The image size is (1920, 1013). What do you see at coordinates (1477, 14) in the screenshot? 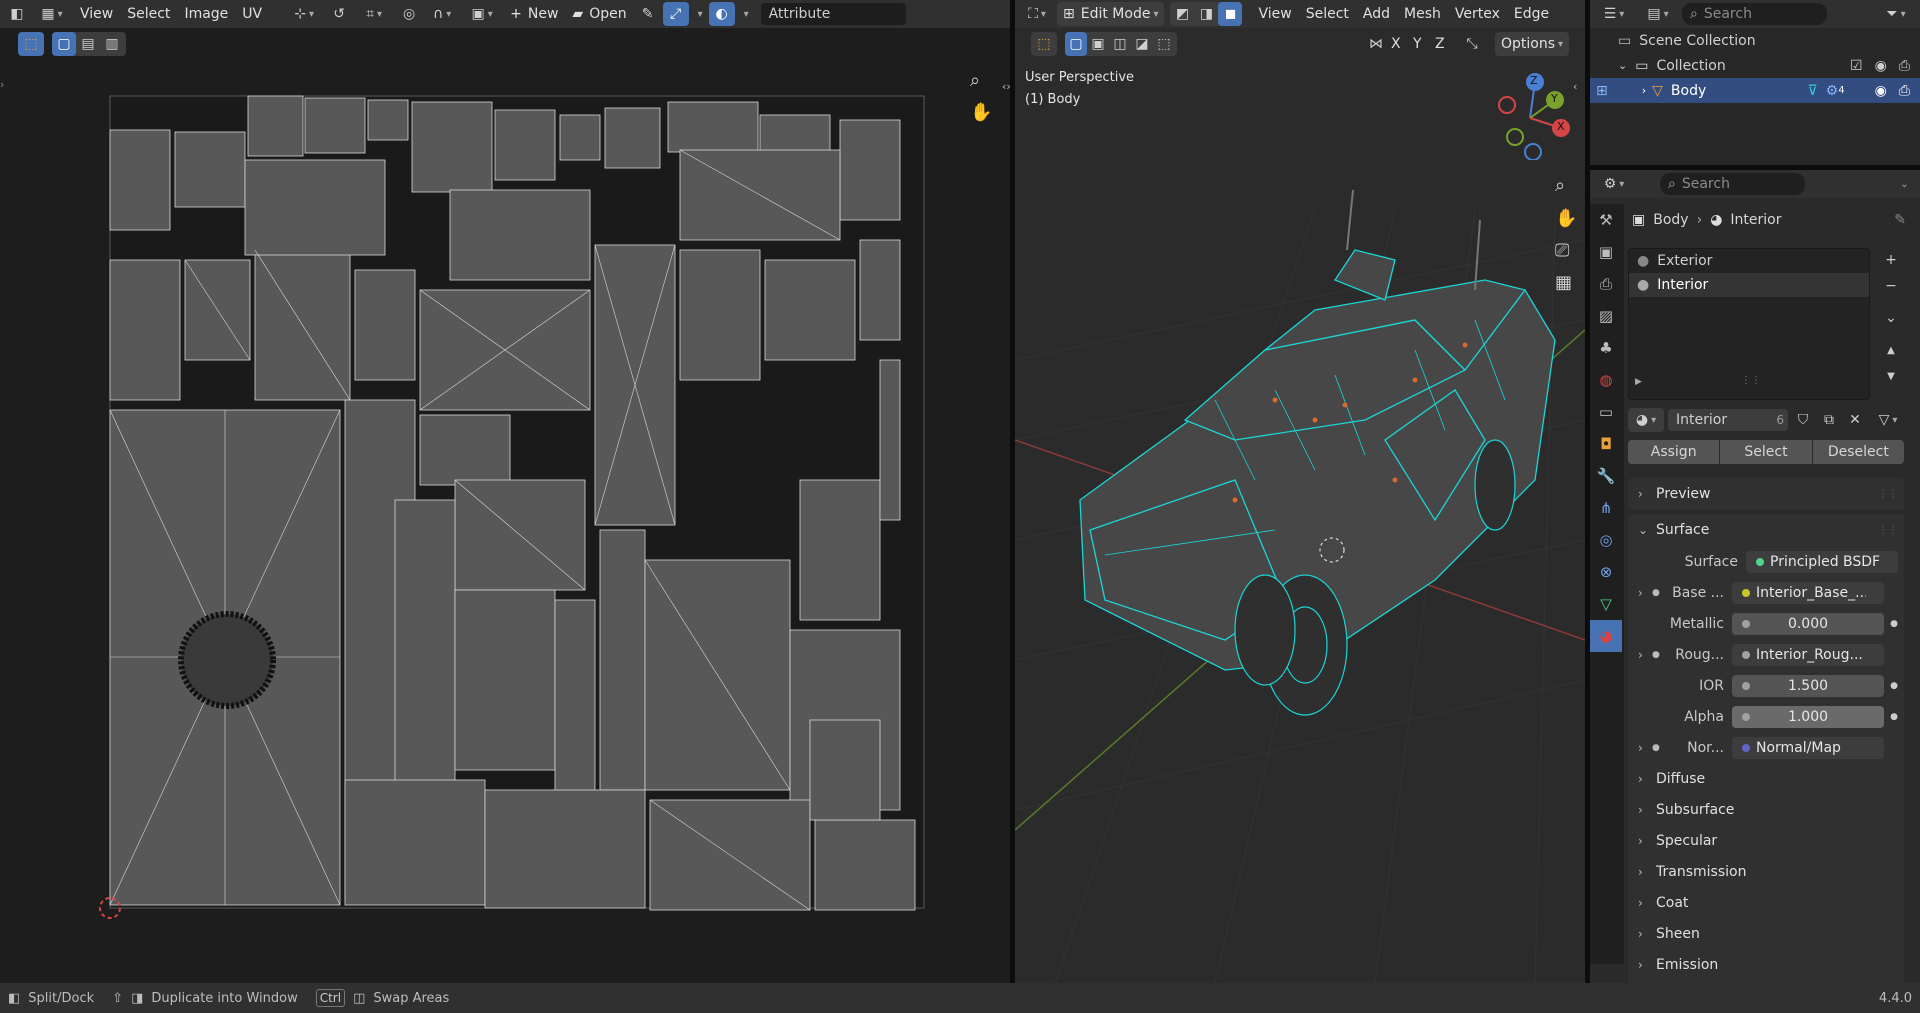
I see `vp-menu-vertex: Vertex` at bounding box center [1477, 14].